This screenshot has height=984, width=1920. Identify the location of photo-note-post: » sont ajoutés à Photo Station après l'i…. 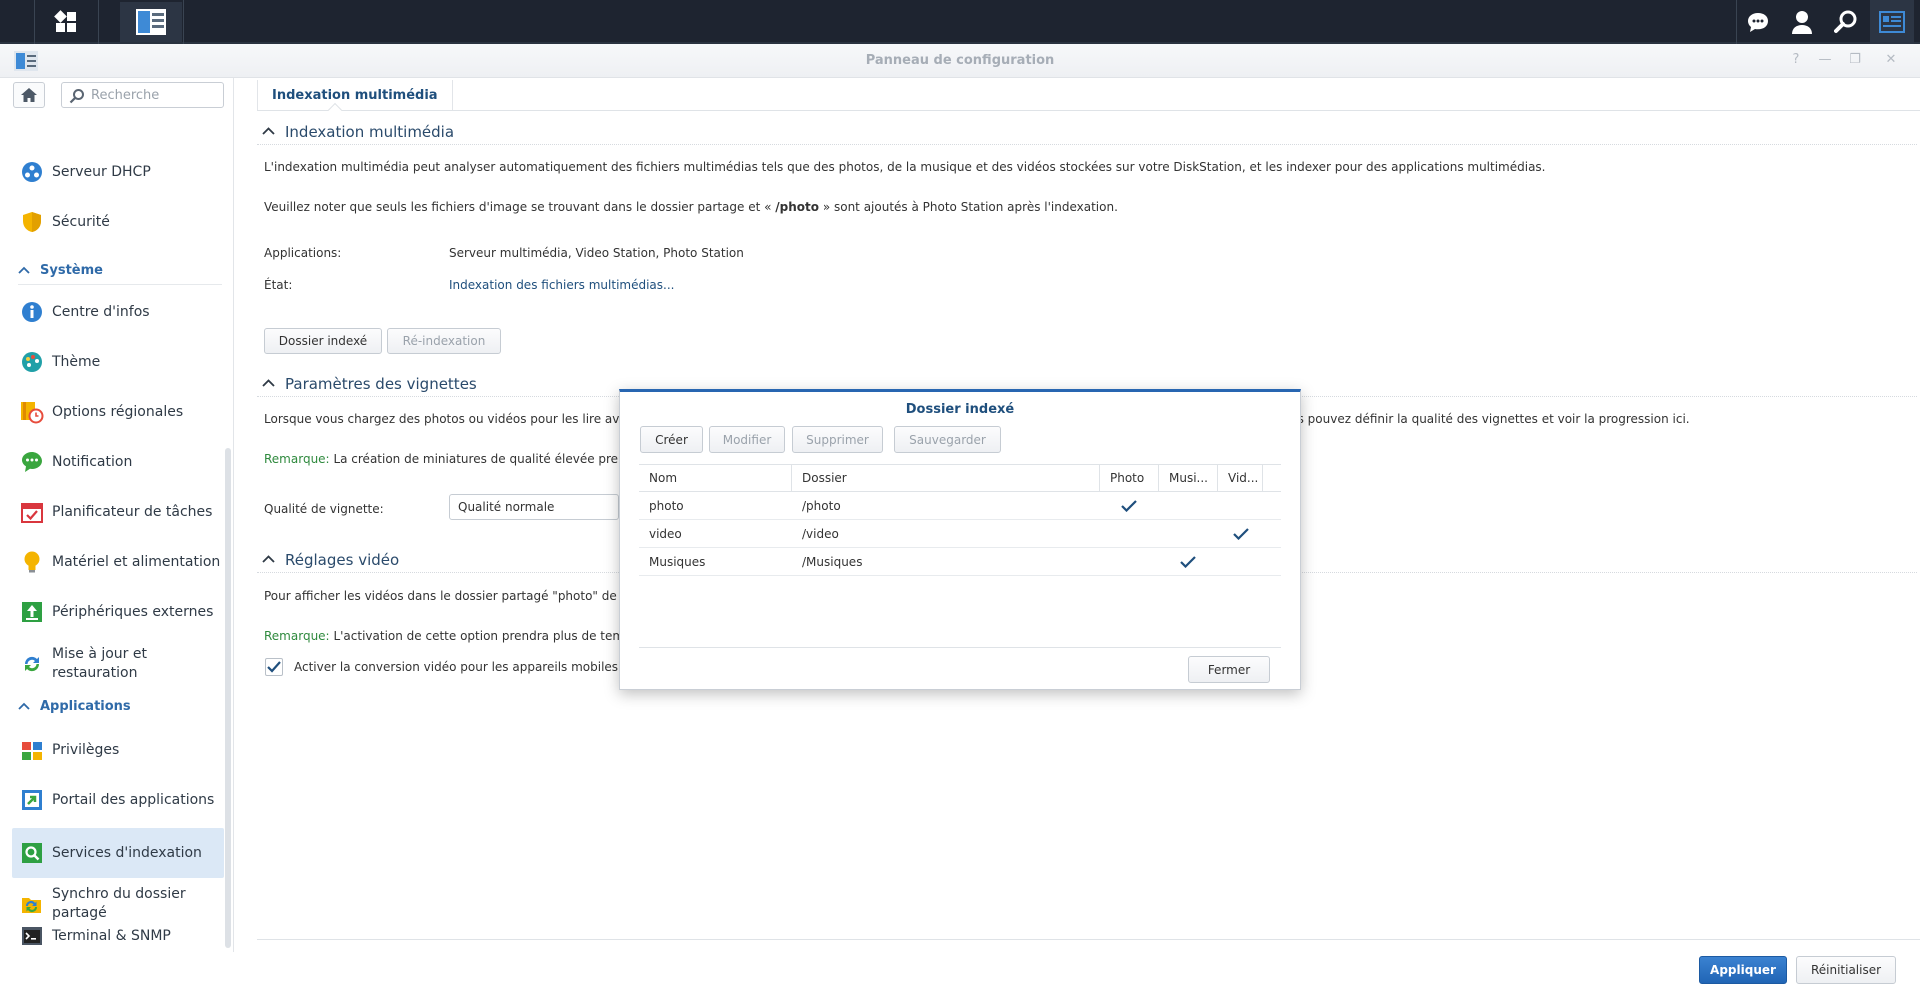
(968, 207).